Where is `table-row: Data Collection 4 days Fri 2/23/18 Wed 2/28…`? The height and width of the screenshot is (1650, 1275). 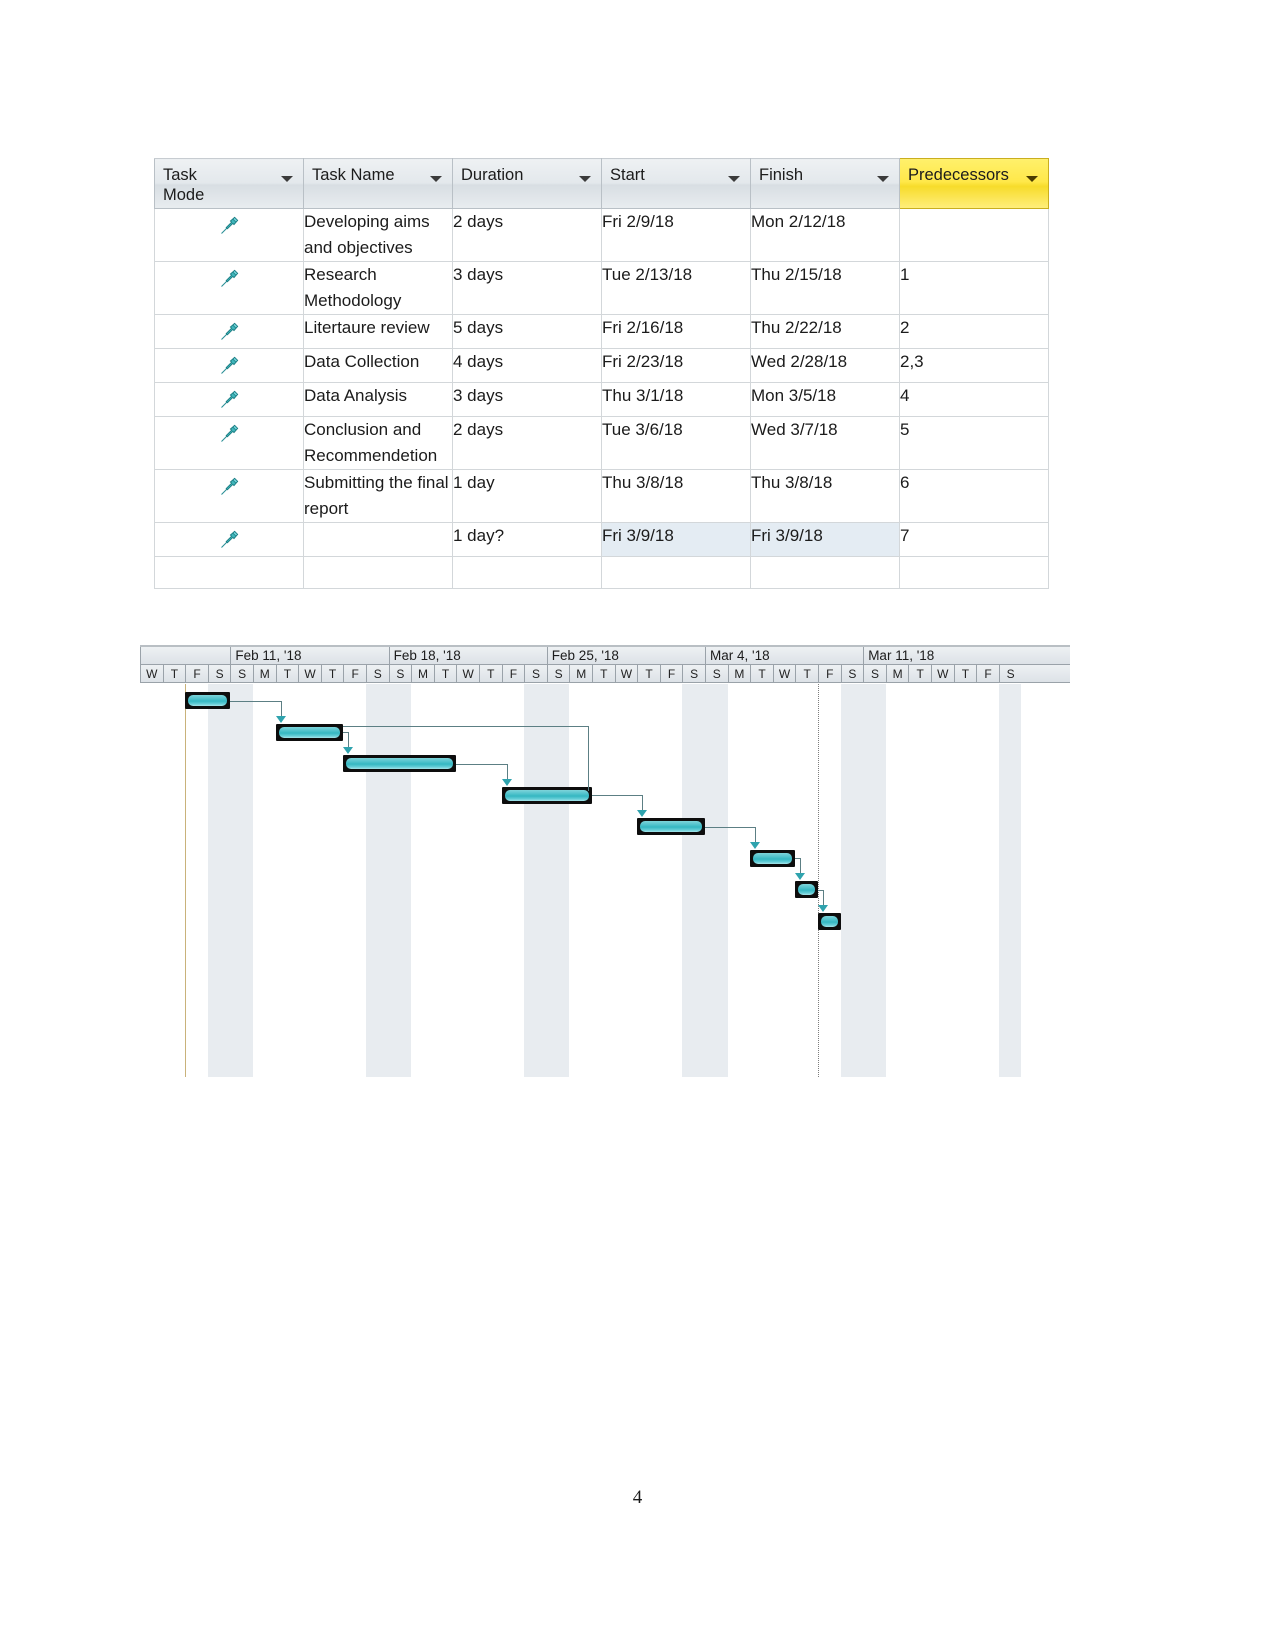
table-row: Data Collection 4 days Fri 2/23/18 Wed 2/28… is located at coordinates (601, 365).